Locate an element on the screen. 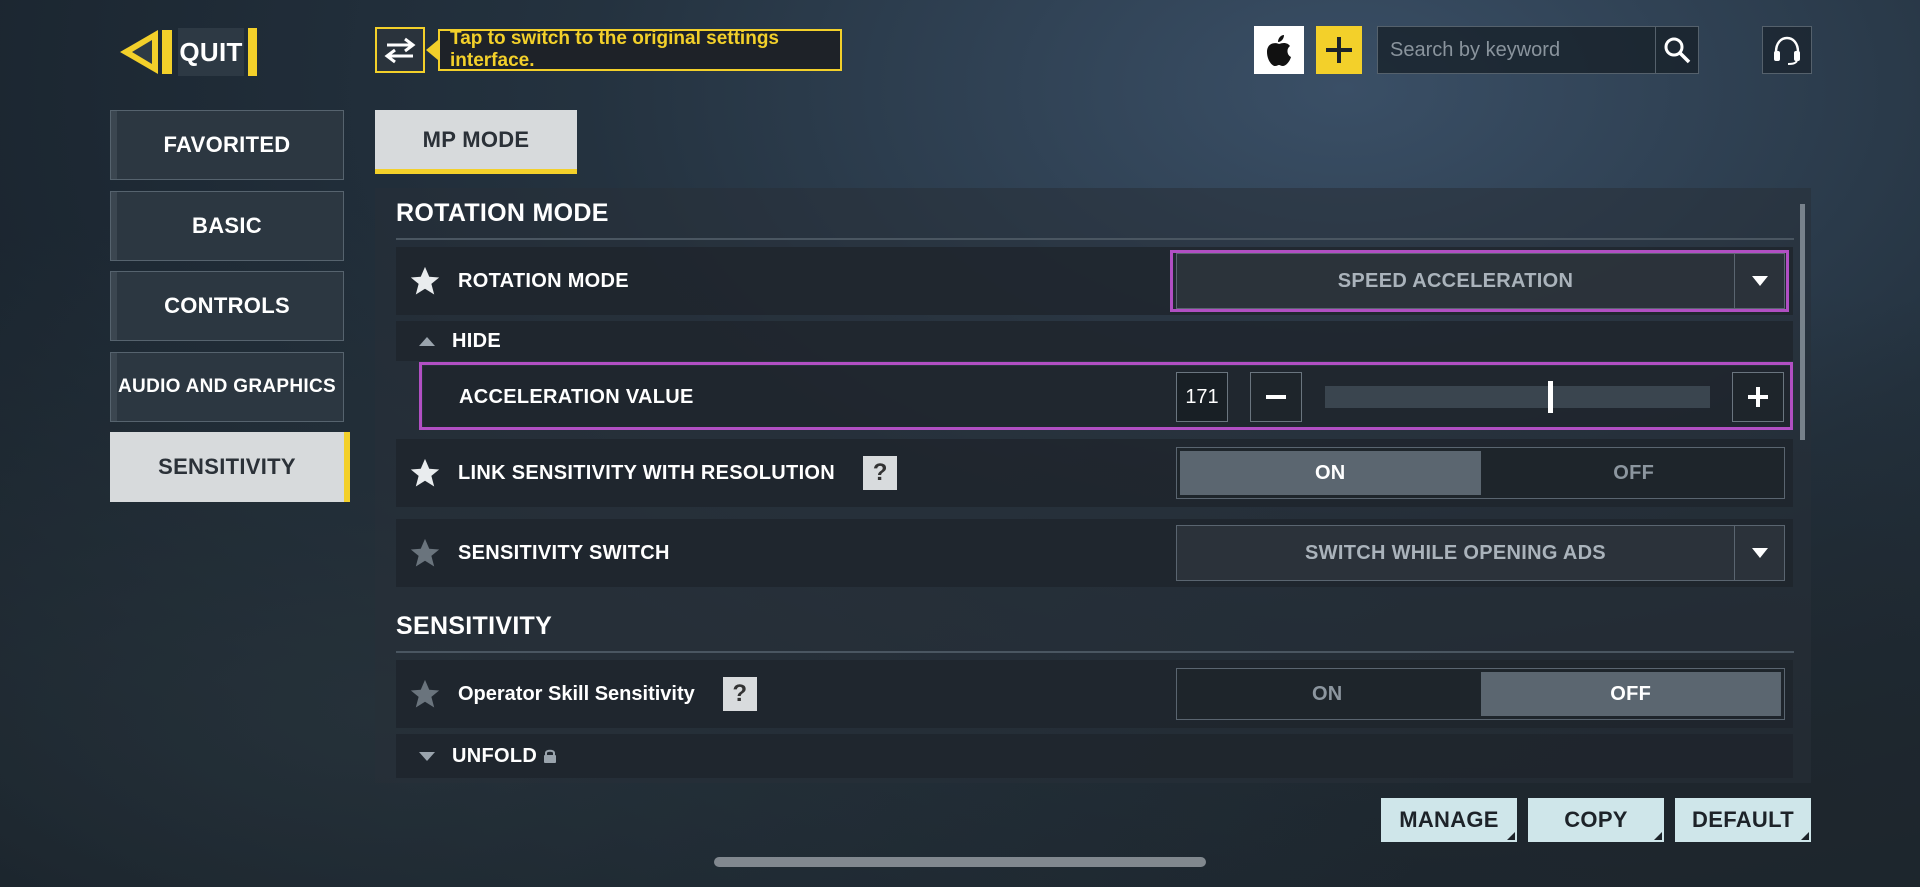 The image size is (1920, 887). setting-label: Operator Skill Sensitivity is located at coordinates (576, 693).